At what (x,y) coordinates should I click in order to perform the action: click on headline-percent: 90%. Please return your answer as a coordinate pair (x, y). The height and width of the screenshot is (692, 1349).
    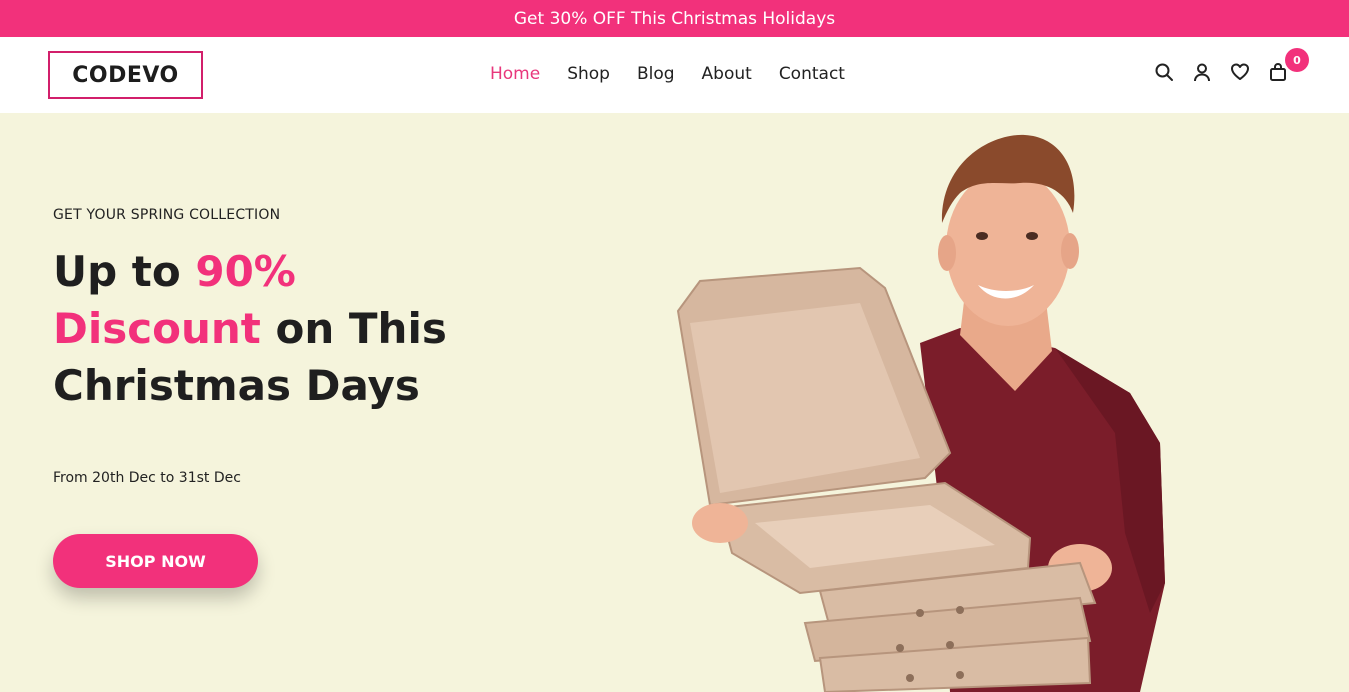
    Looking at the image, I should click on (245, 271).